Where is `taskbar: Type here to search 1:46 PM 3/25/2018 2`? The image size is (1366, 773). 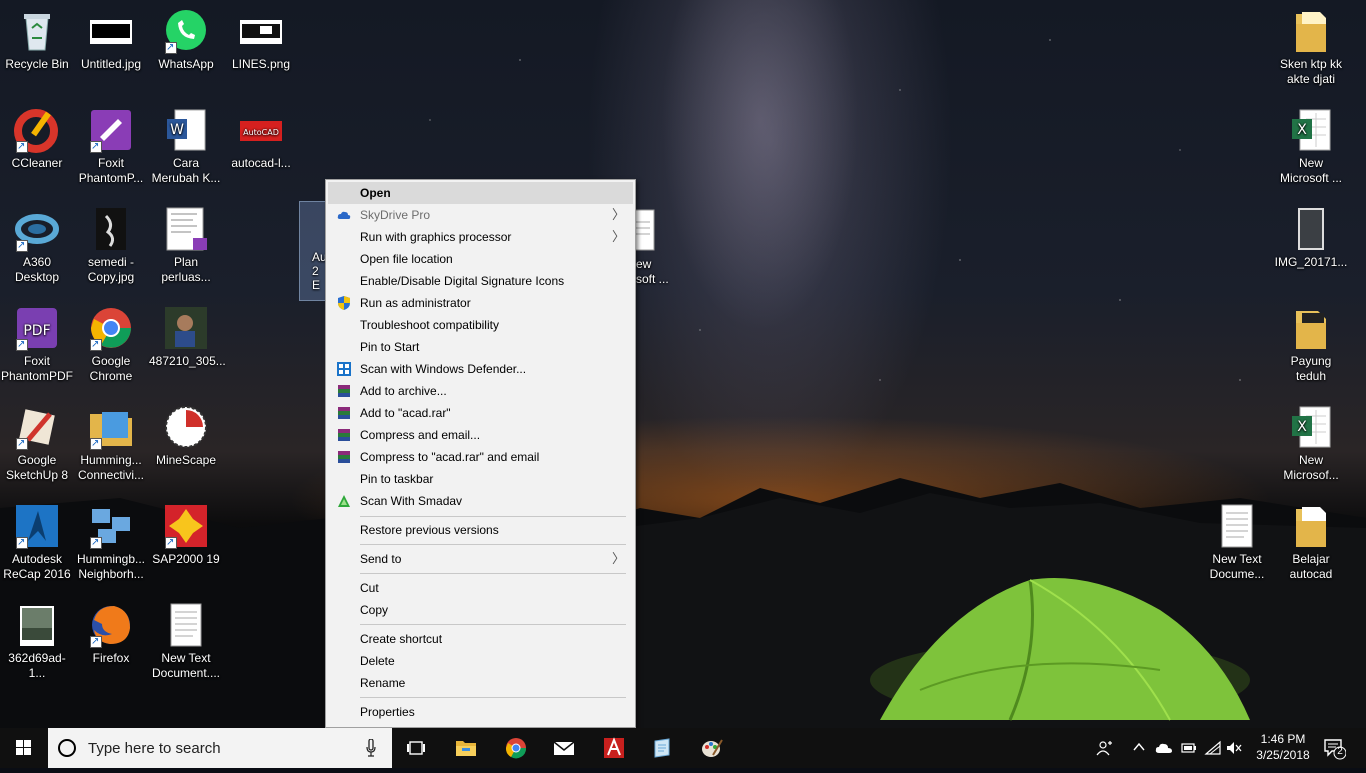
taskbar: Type here to search 1:46 PM 3/25/2018 2 is located at coordinates (683, 748).